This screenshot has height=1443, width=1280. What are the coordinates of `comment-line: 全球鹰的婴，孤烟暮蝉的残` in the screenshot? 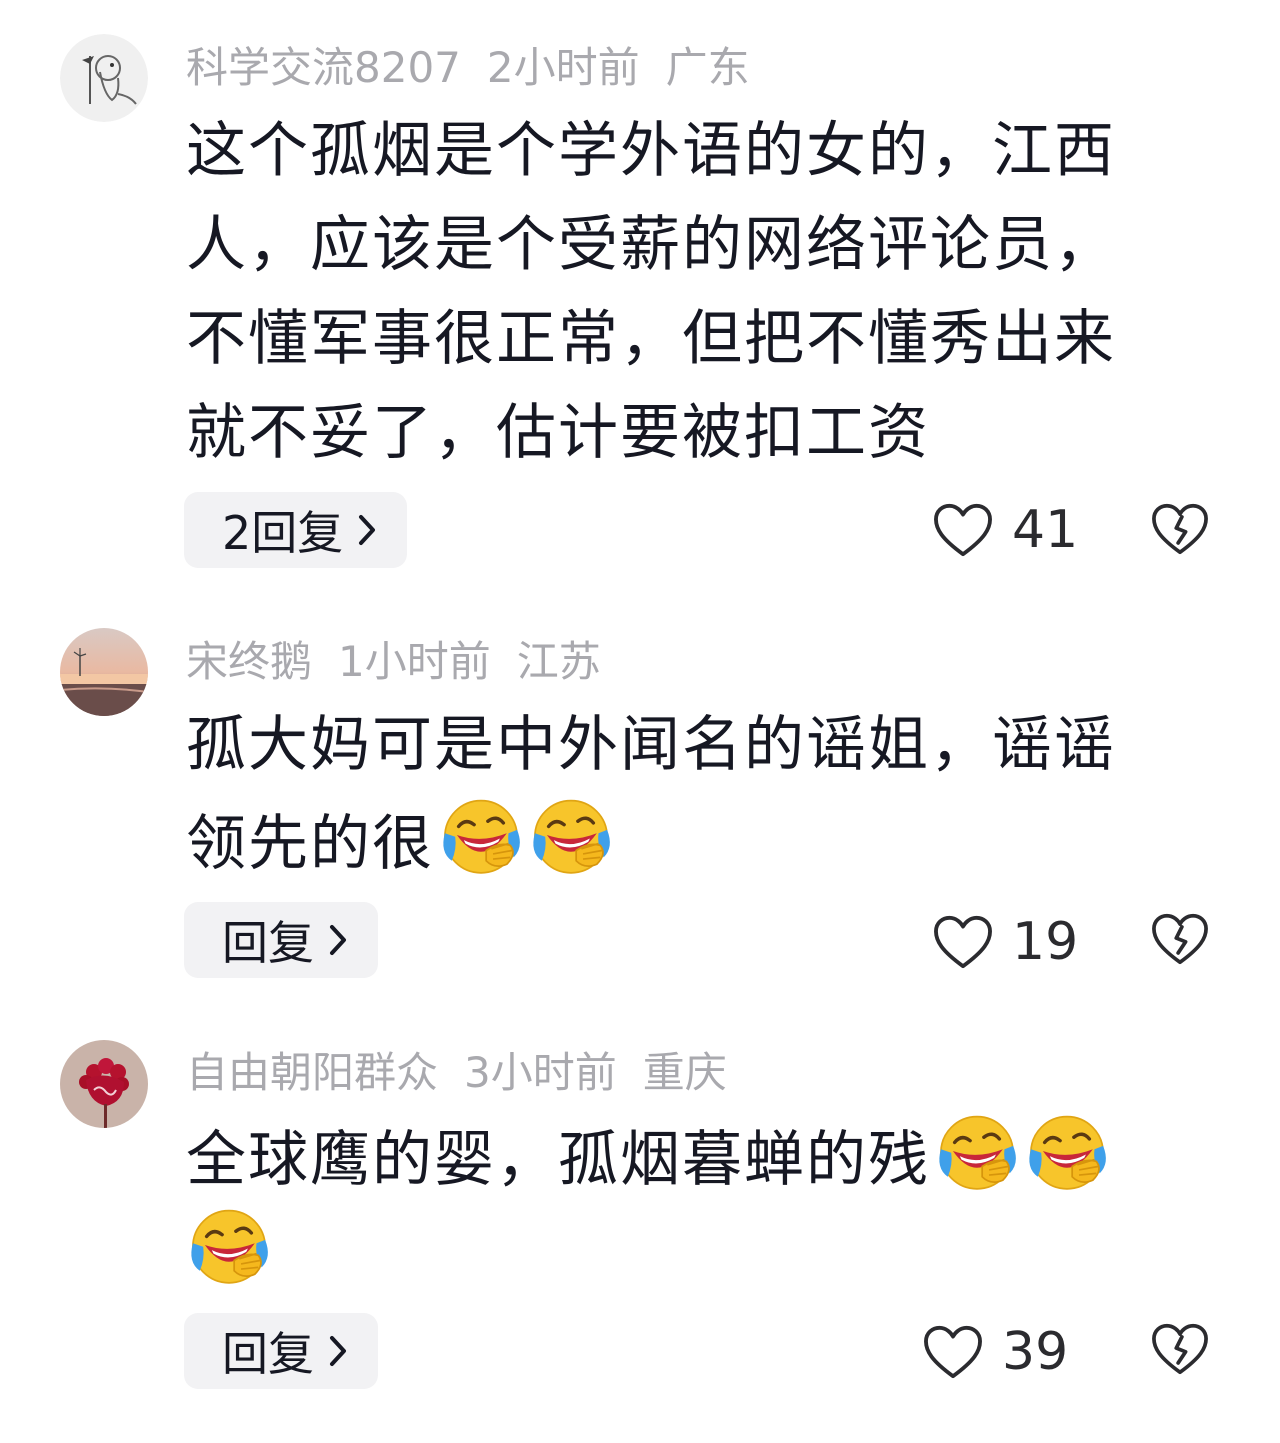 It's located at (681, 1155).